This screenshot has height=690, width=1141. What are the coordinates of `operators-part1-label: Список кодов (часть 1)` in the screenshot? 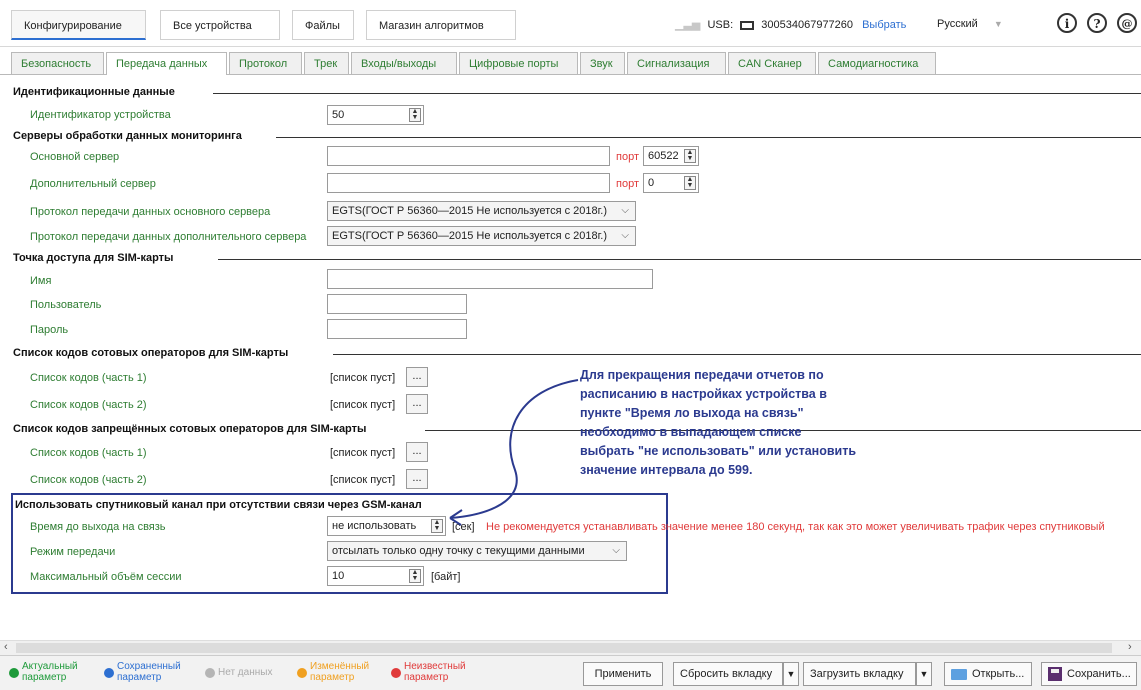 It's located at (88, 378).